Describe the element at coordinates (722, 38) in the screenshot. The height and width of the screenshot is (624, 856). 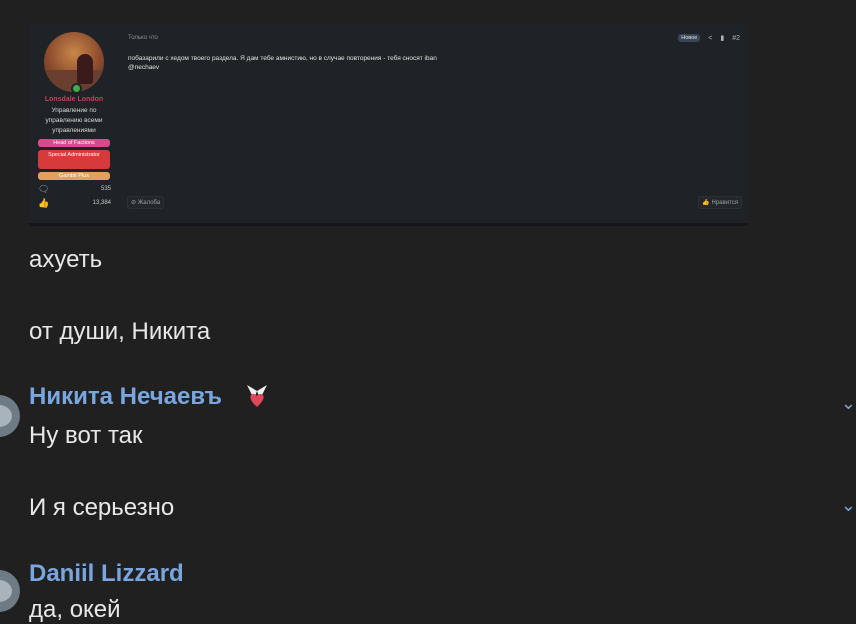
I see `bookmark-icon: ▮` at that location.